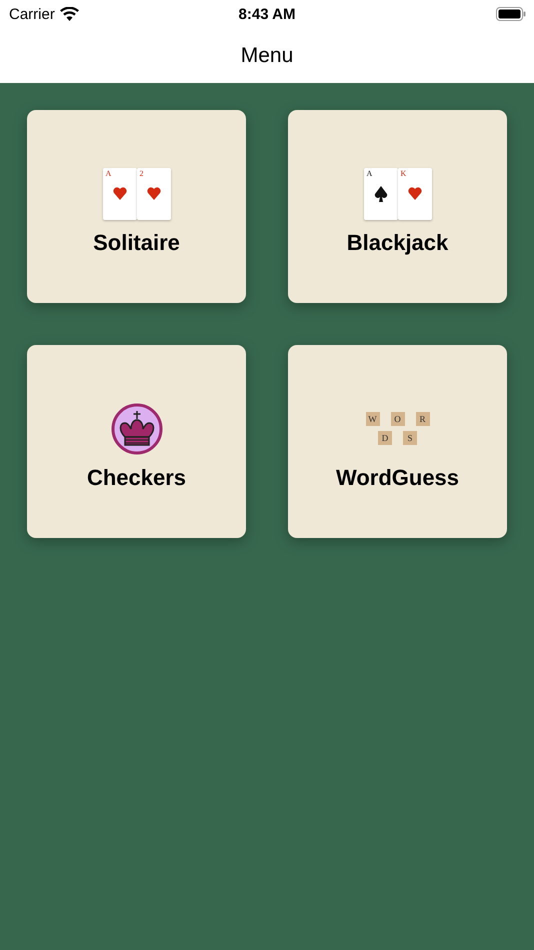  I want to click on game-tile: W O R D S WordGuess, so click(397, 441).